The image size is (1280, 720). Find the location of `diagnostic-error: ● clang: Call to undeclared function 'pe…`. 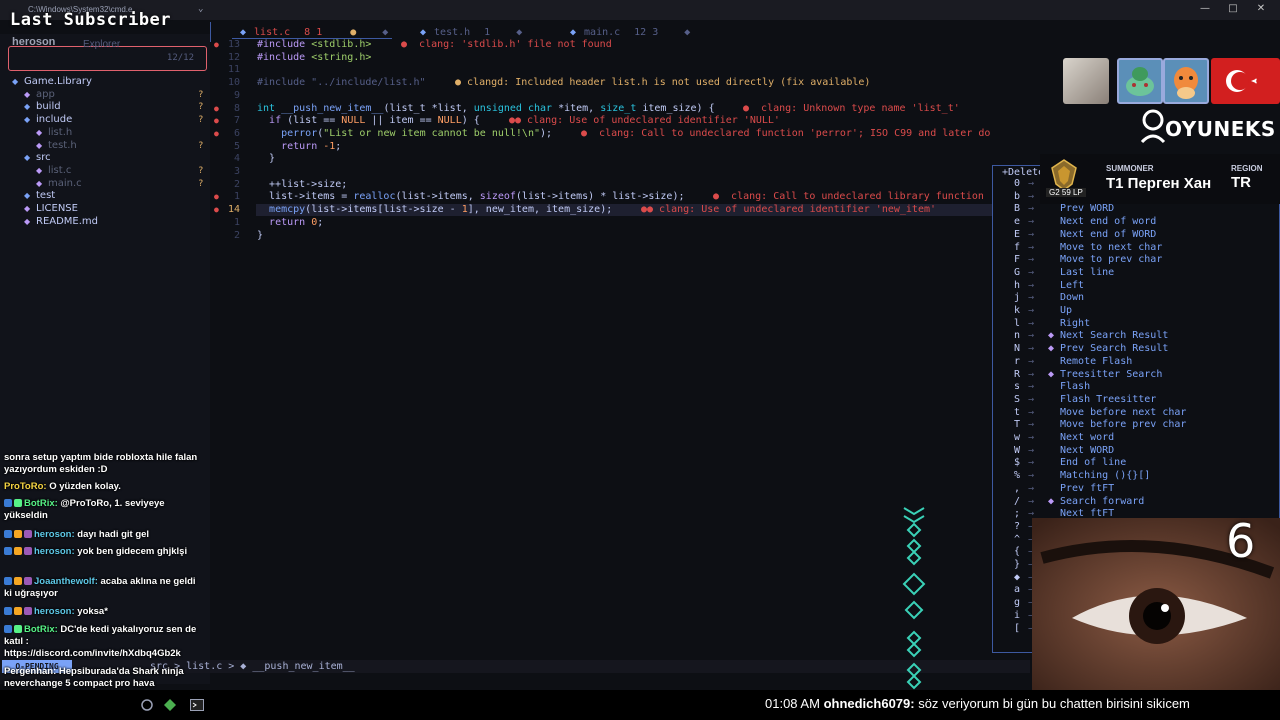

diagnostic-error: ● clang: Call to undeclared function 'pe… is located at coordinates (785, 133).